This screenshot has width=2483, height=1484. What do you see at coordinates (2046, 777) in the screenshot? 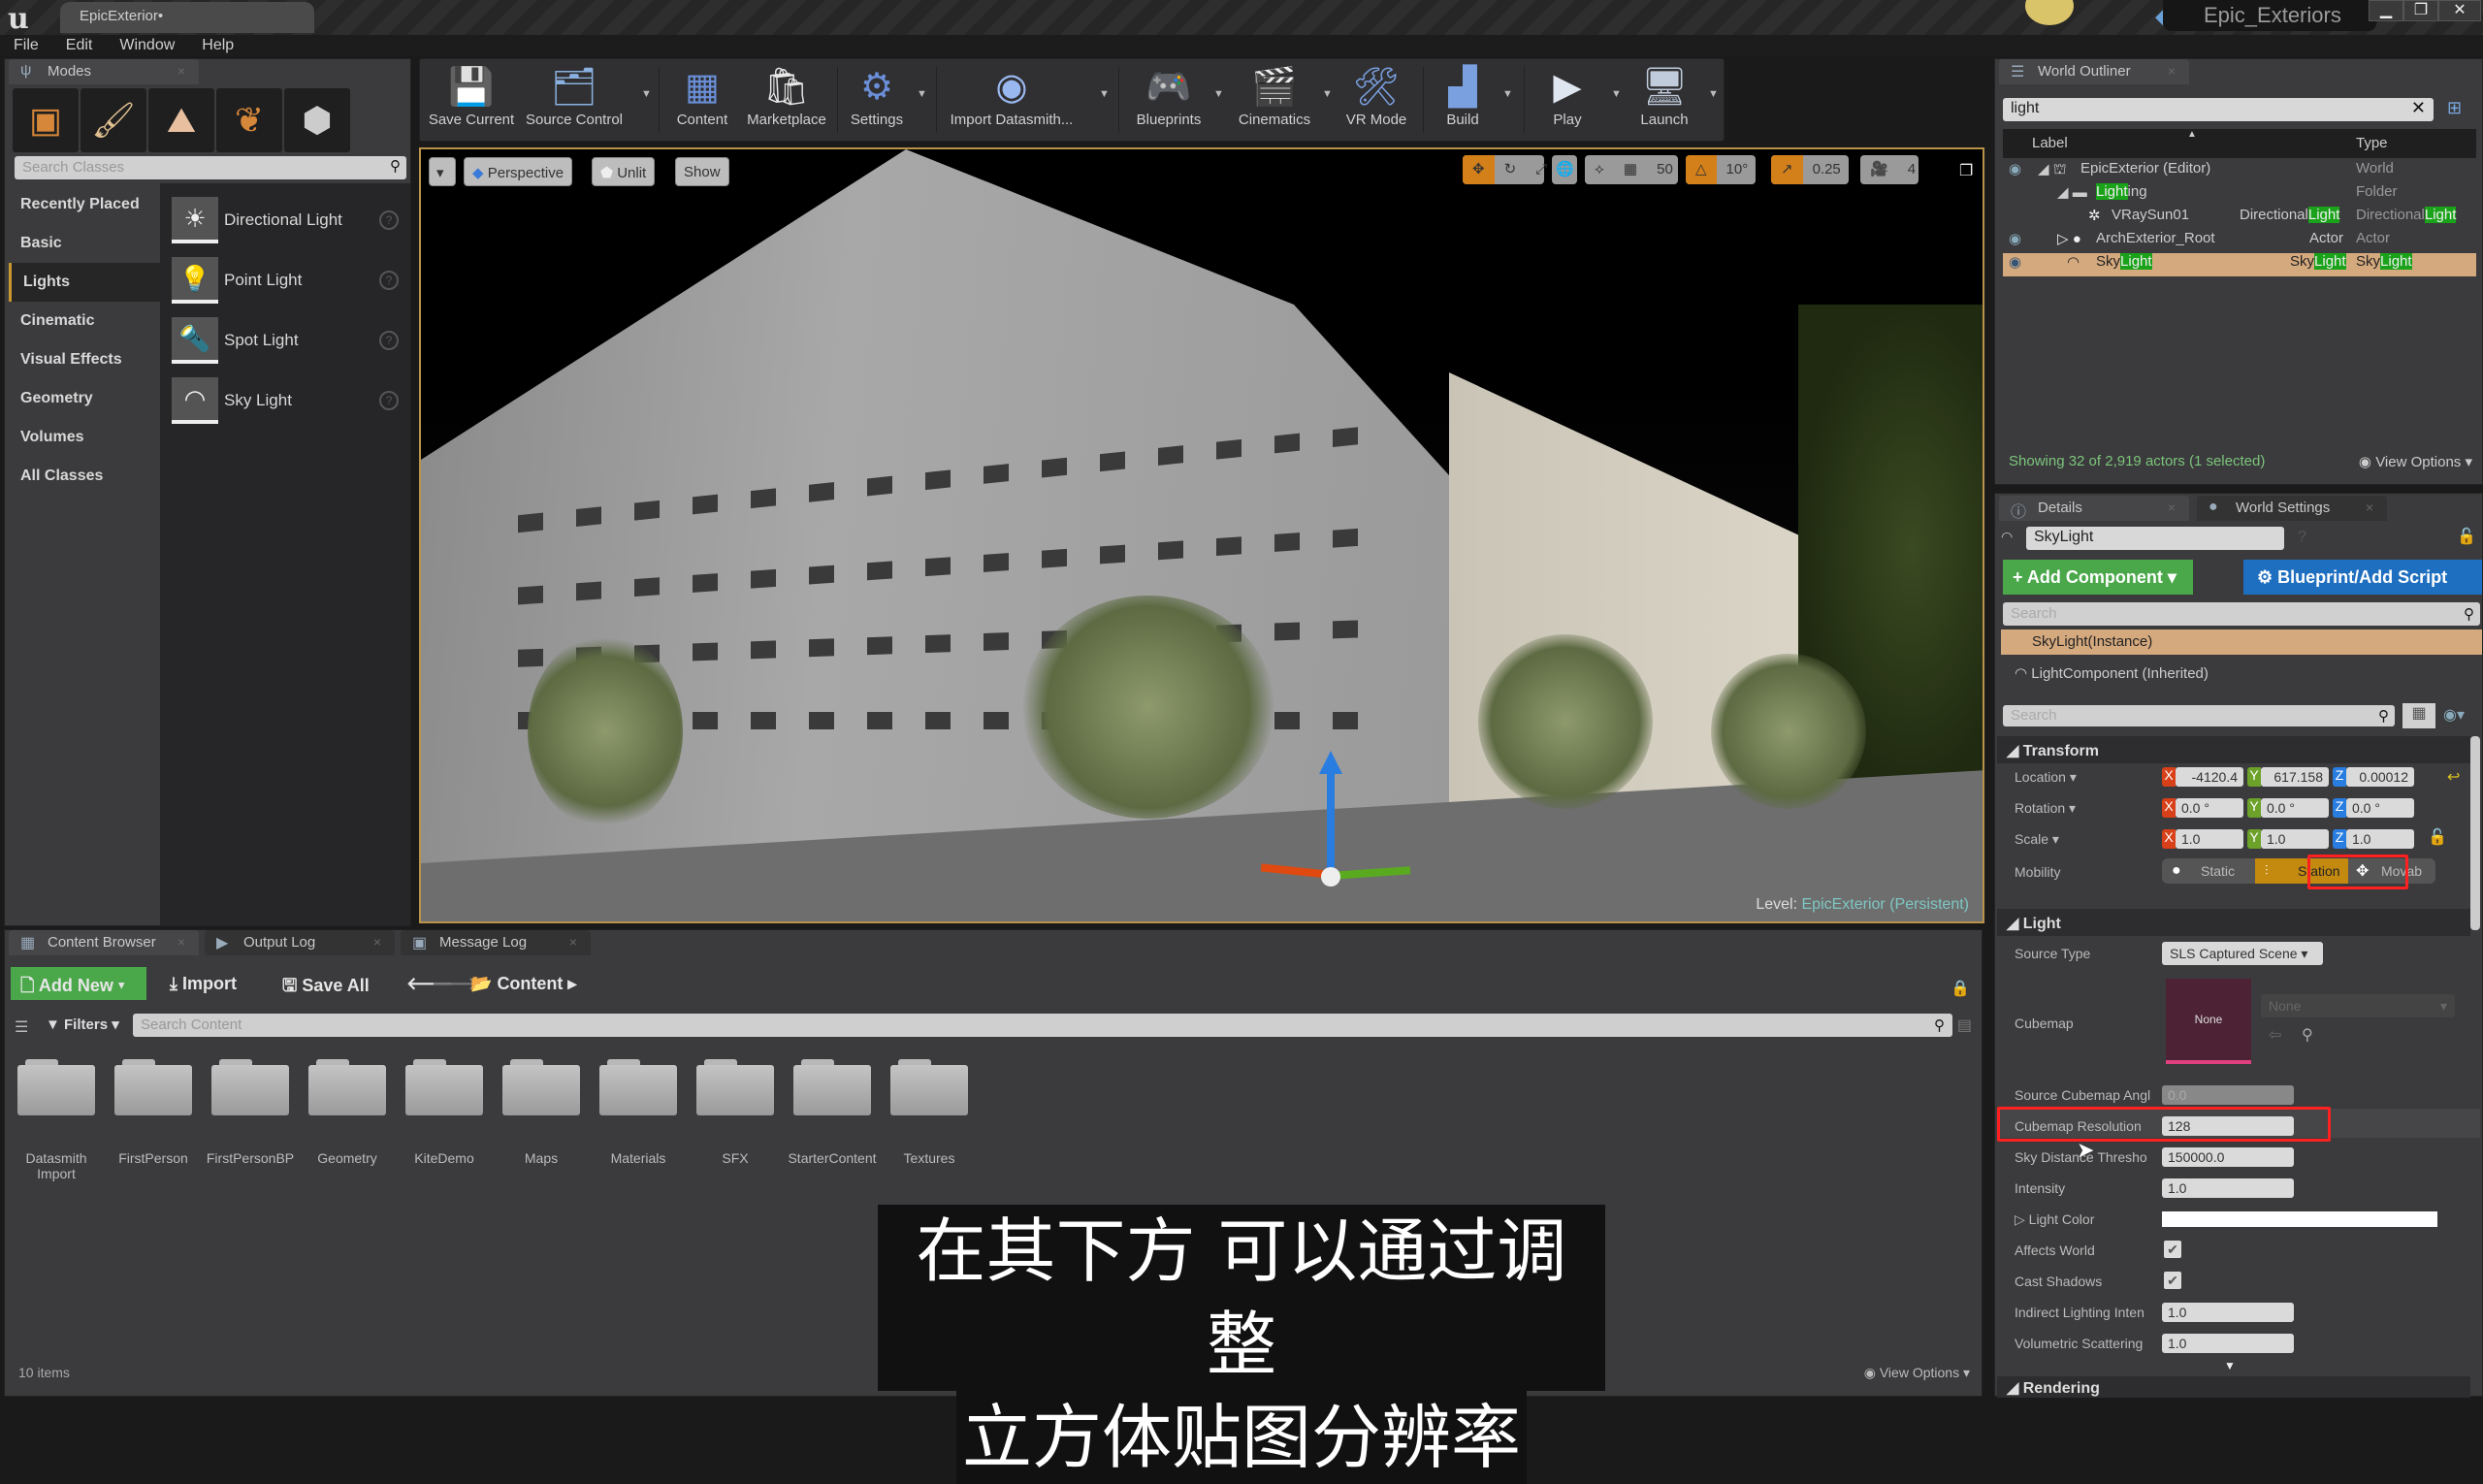
I see `location-label: Location ▾` at bounding box center [2046, 777].